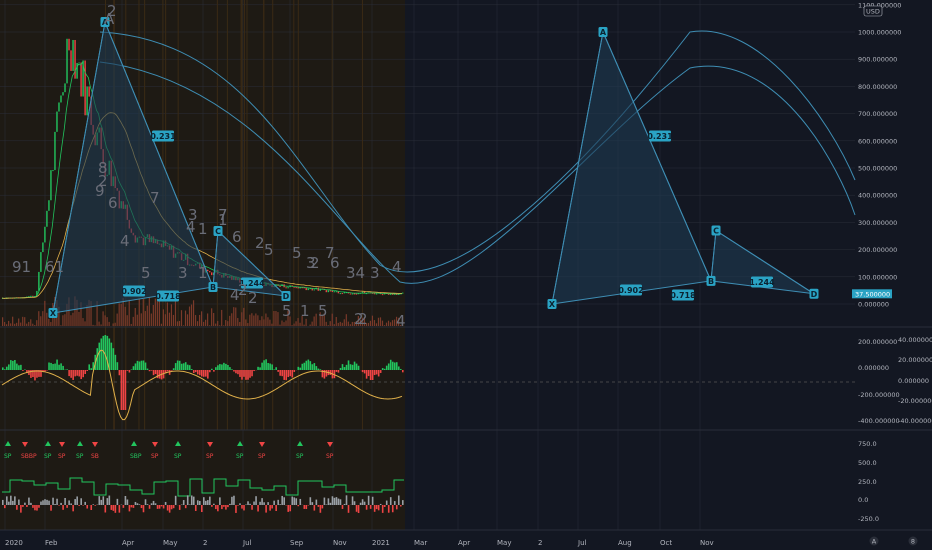  I want to click on currency-badge: USD, so click(873, 11).